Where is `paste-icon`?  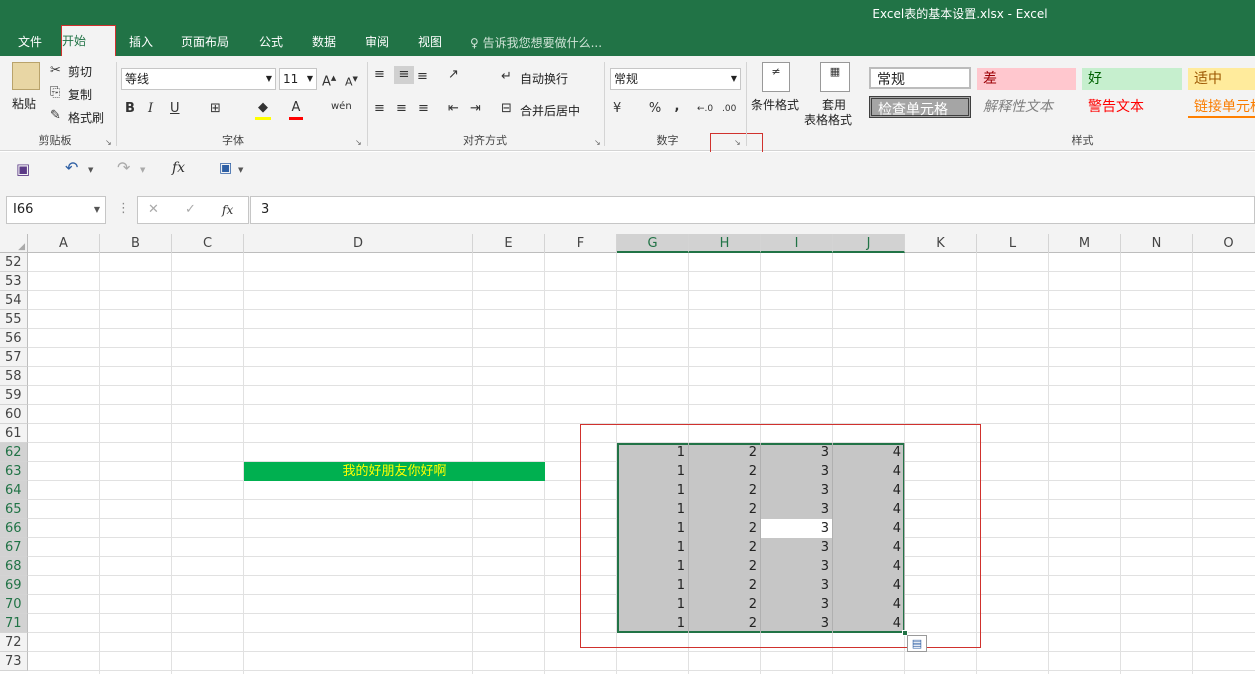 paste-icon is located at coordinates (26, 76).